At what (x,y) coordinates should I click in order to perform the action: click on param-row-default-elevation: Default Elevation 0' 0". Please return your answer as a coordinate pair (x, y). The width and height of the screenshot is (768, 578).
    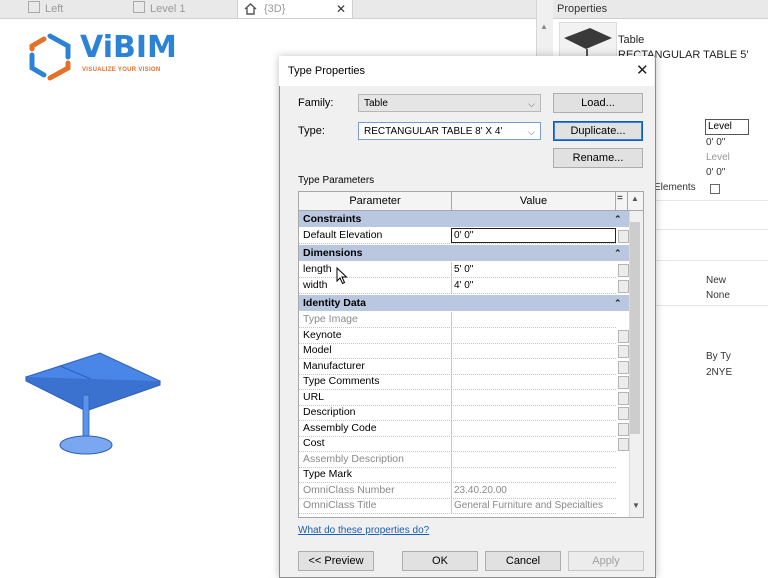
    Looking at the image, I should click on (464, 236).